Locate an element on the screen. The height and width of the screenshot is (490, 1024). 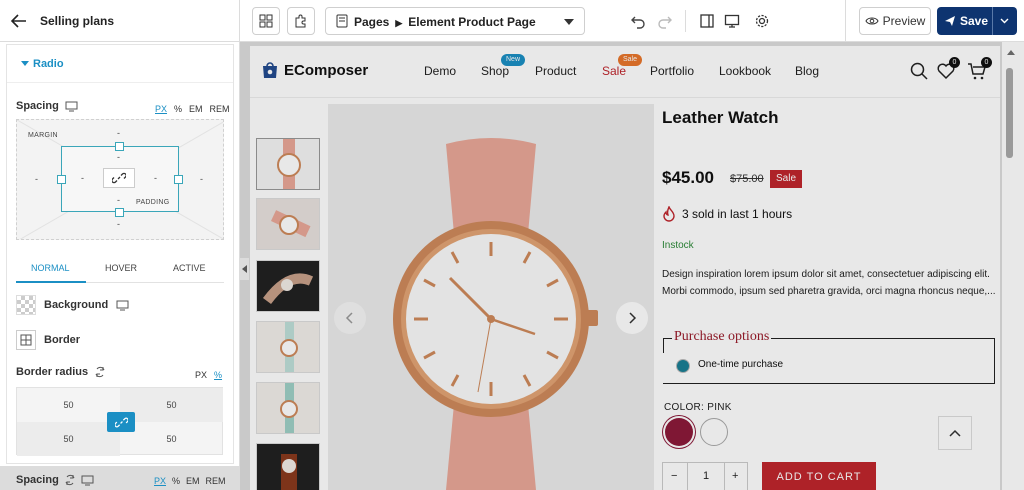
extensions-button is located at coordinates (301, 21).